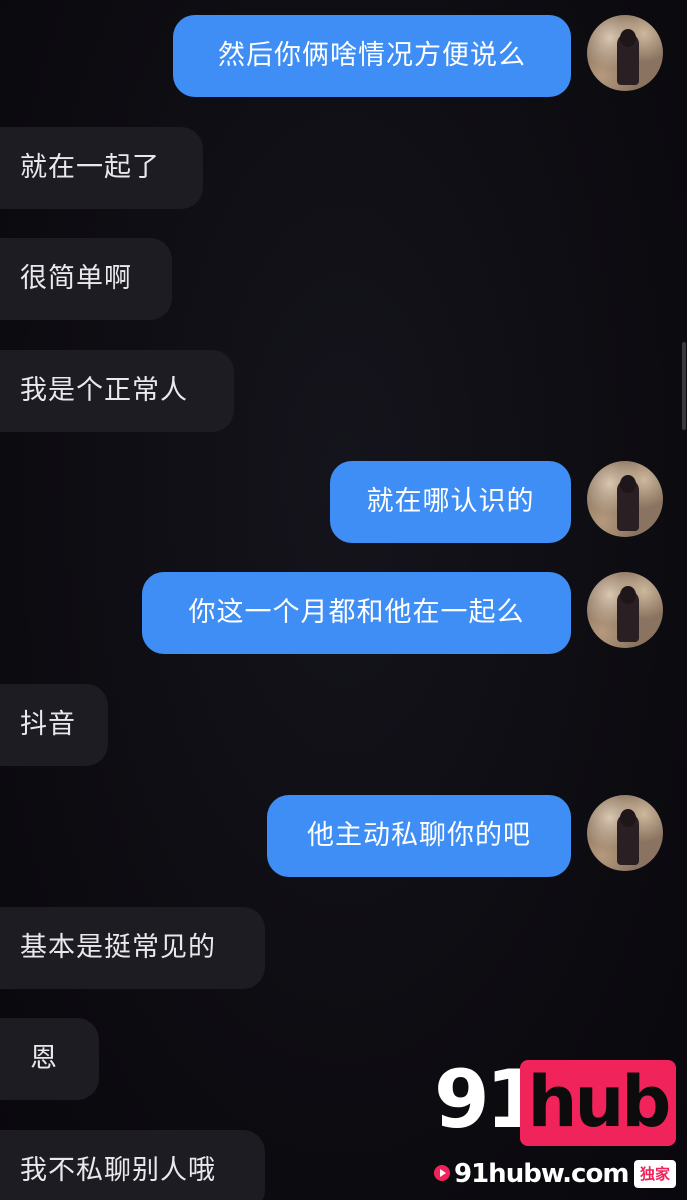 Image resolution: width=687 pixels, height=1200 pixels. Describe the element at coordinates (419, 836) in the screenshot. I see `outgoing-message-bubble: 他主动私聊你的吧` at that location.